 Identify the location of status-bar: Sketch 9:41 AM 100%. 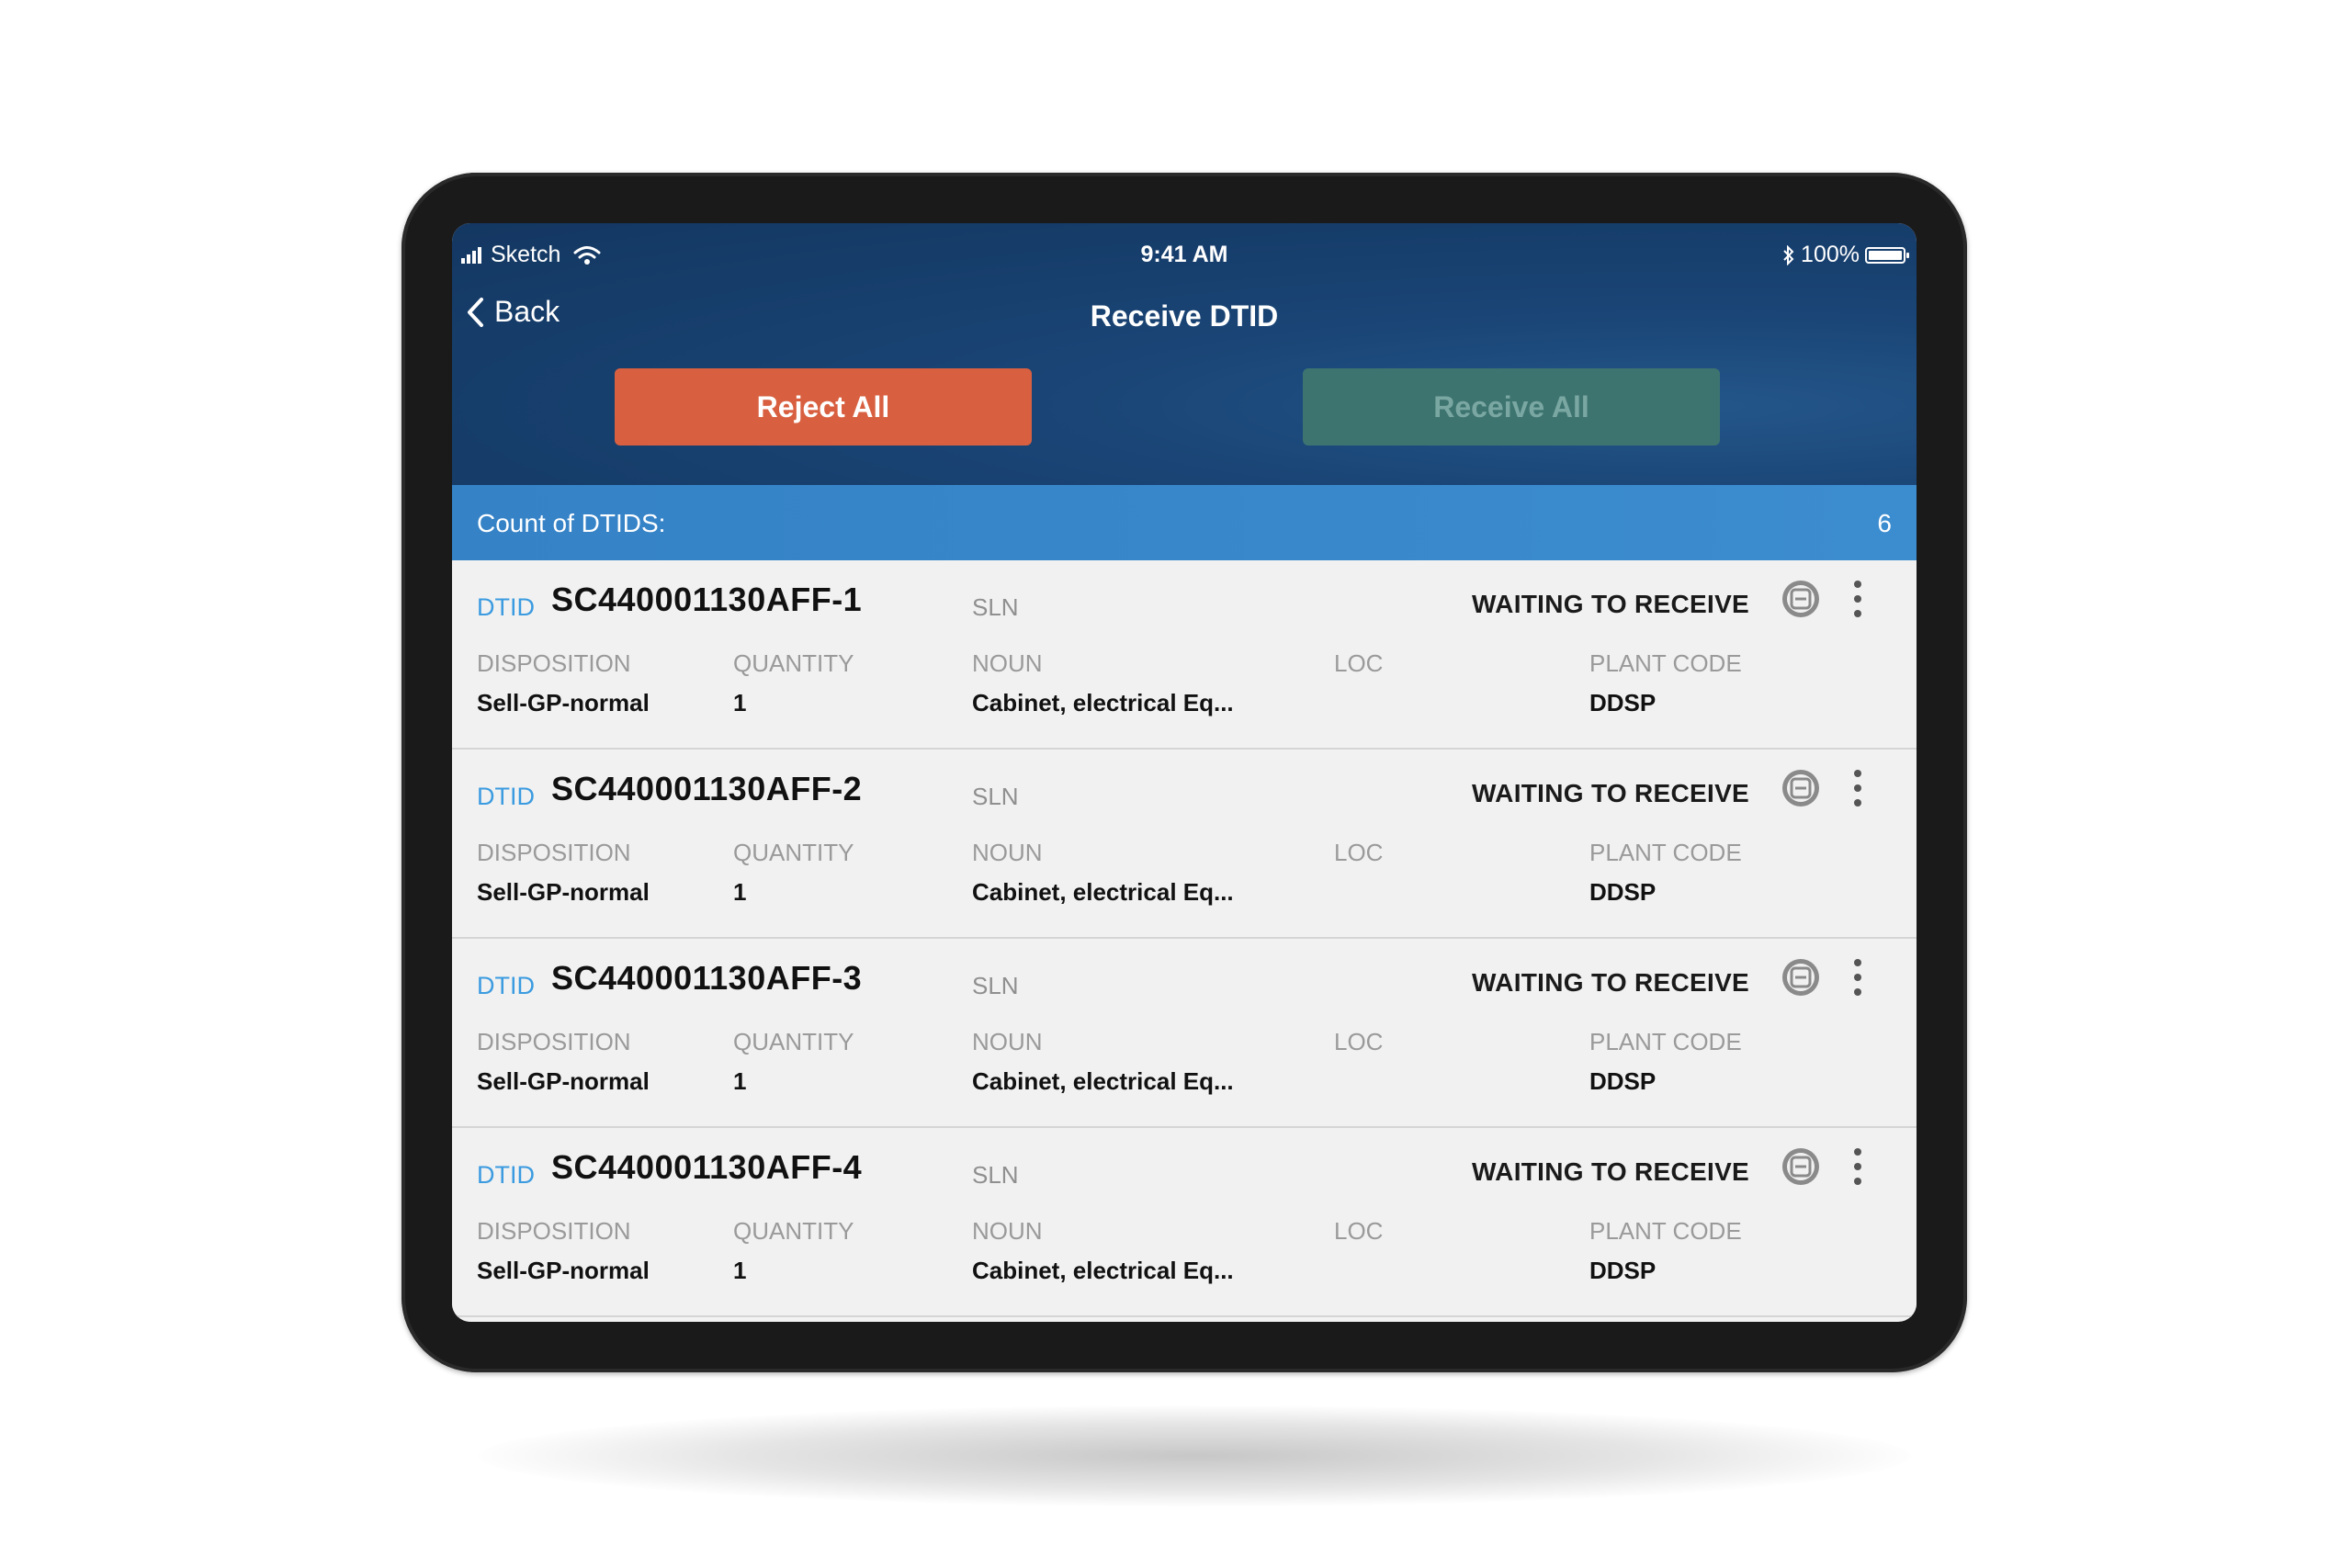
(1184, 260).